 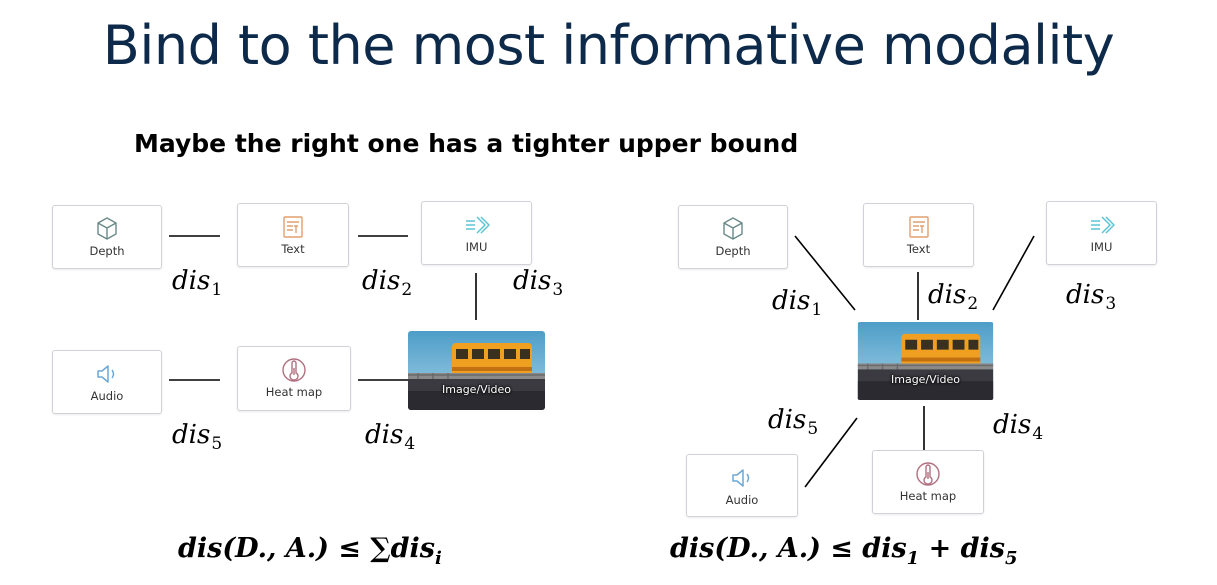 I want to click on heatmap-card: Heat map, so click(x=294, y=378).